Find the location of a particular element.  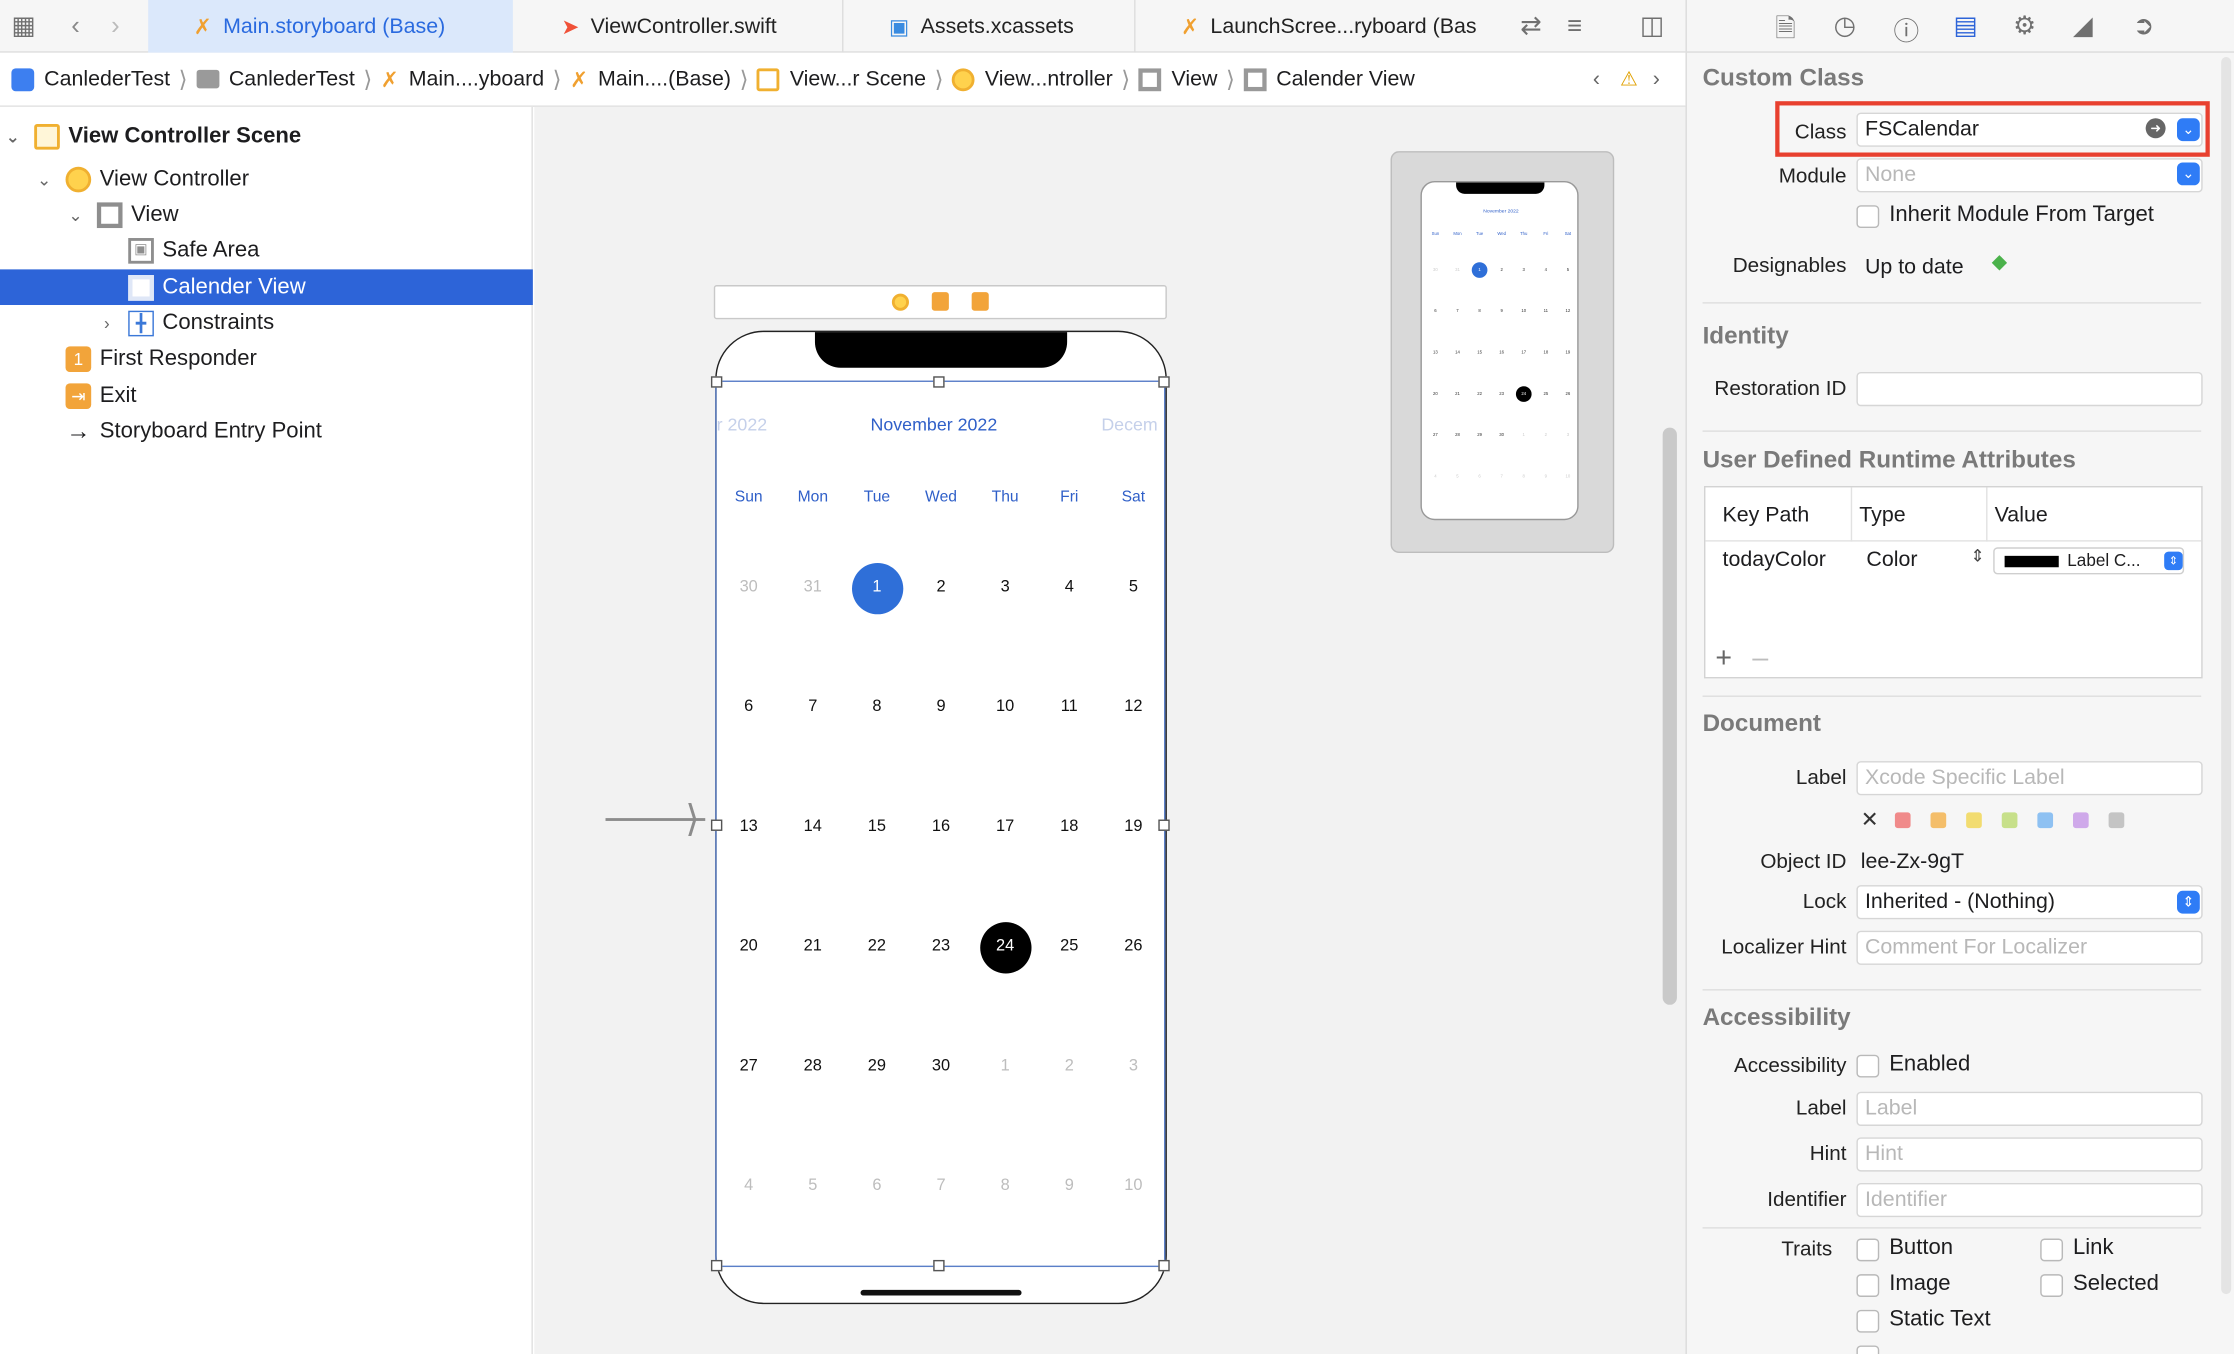

column-header-key-path: Key Path is located at coordinates (1766, 515).